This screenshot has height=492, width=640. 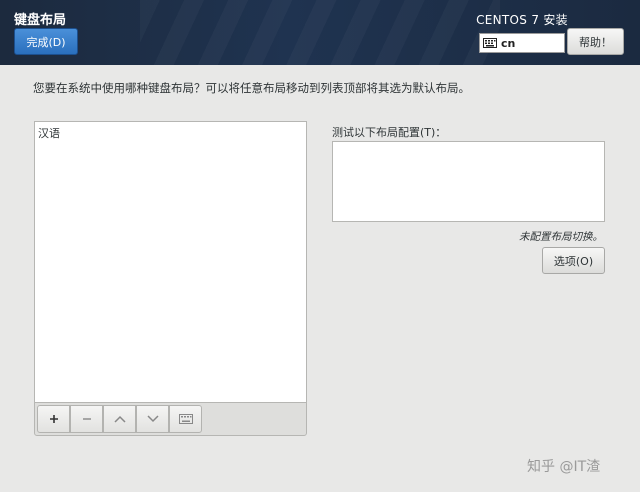 I want to click on watermark: 知乎 @IT渣, so click(x=564, y=467).